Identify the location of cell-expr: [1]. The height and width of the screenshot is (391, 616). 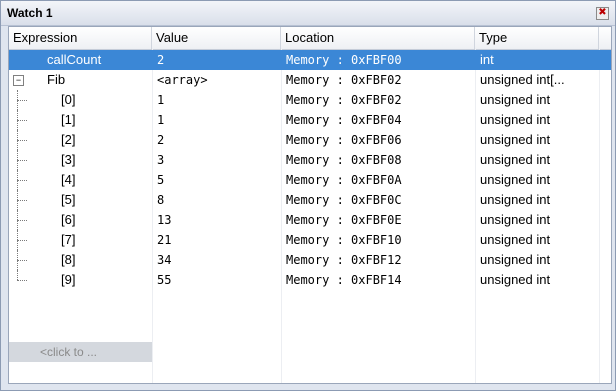
(68, 119).